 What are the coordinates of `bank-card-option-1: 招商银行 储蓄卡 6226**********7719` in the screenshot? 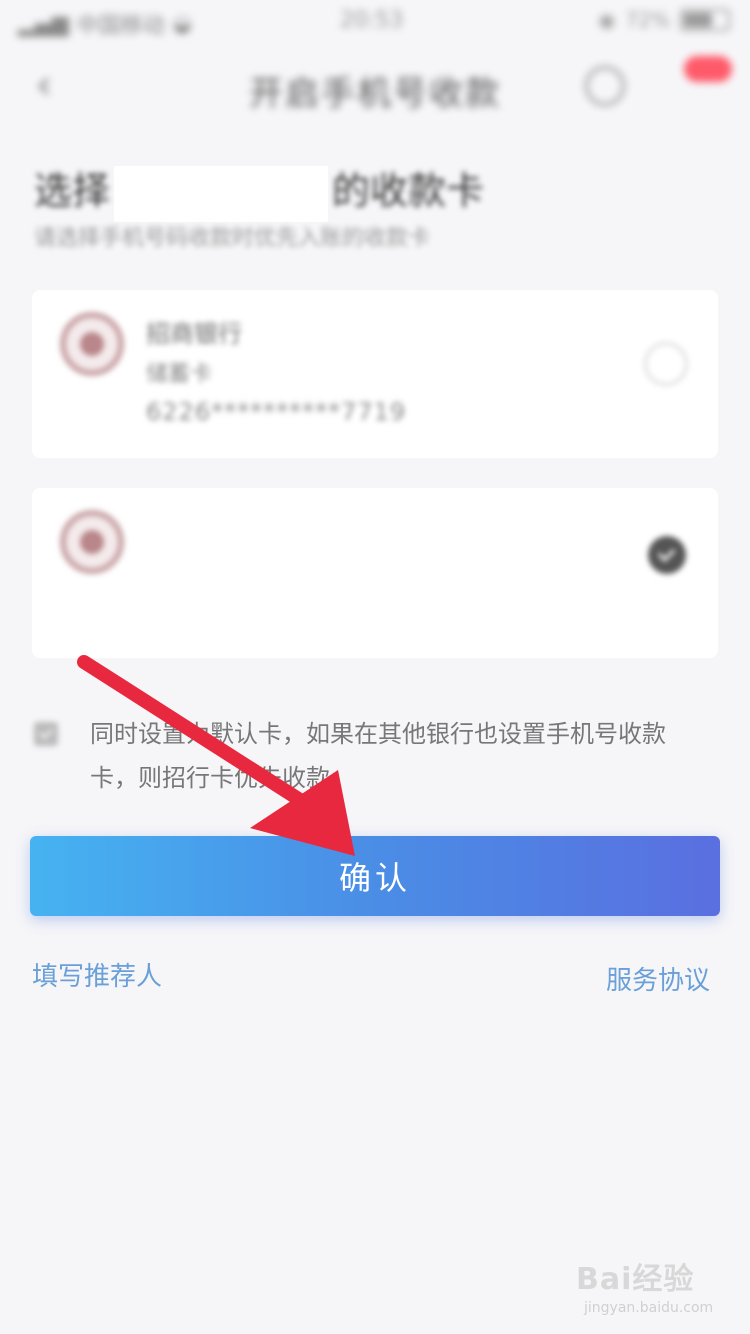 It's located at (375, 374).